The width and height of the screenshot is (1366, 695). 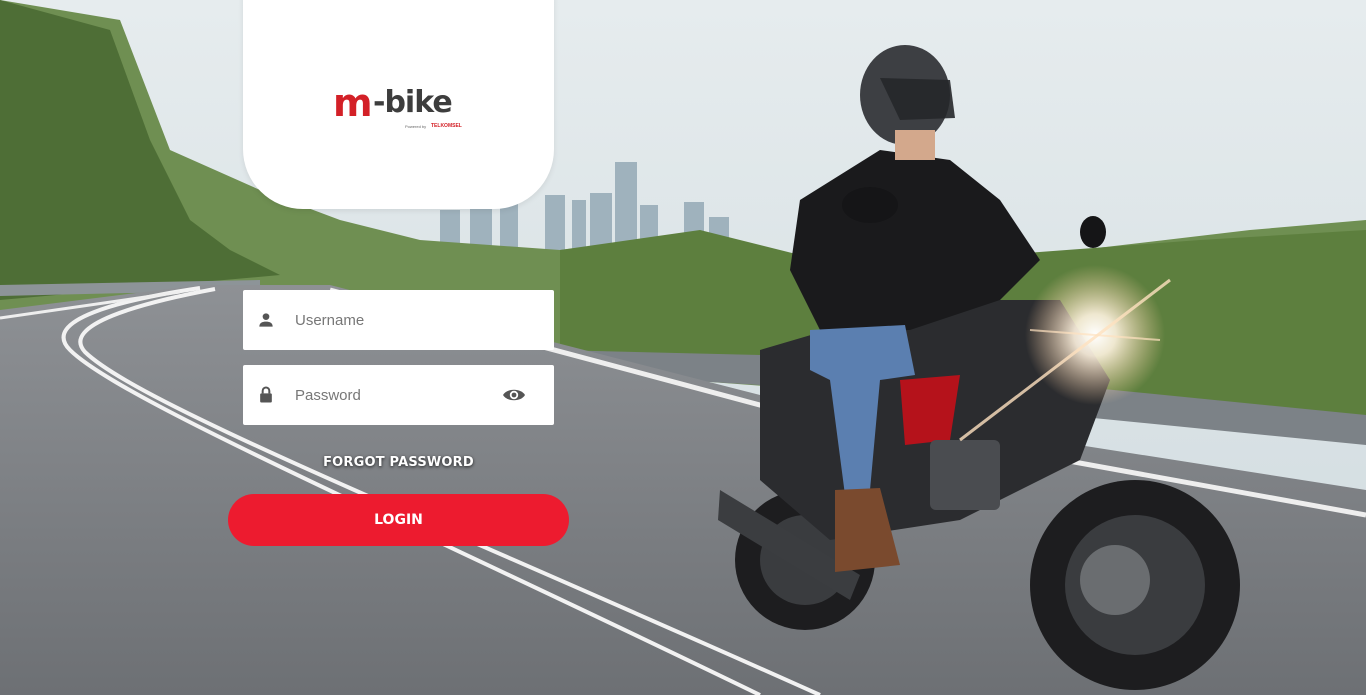 What do you see at coordinates (395, 395) in the screenshot?
I see `password-input` at bounding box center [395, 395].